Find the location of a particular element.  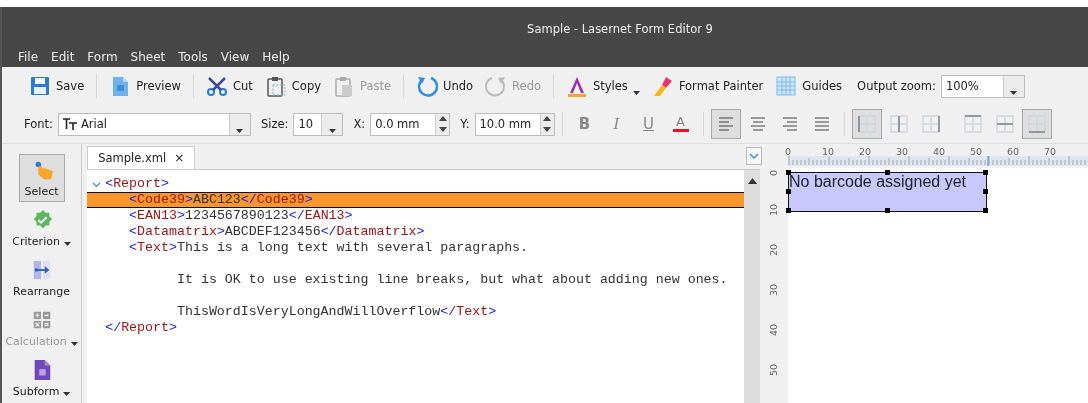

toolbar-button: Guides is located at coordinates (809, 86).